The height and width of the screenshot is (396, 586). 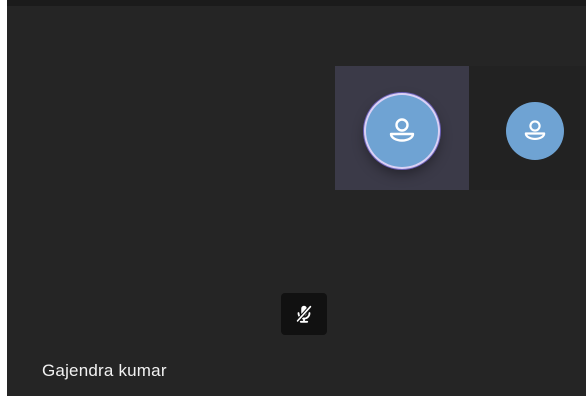 I want to click on participant-name-label: Gajendra kumar, so click(x=104, y=370).